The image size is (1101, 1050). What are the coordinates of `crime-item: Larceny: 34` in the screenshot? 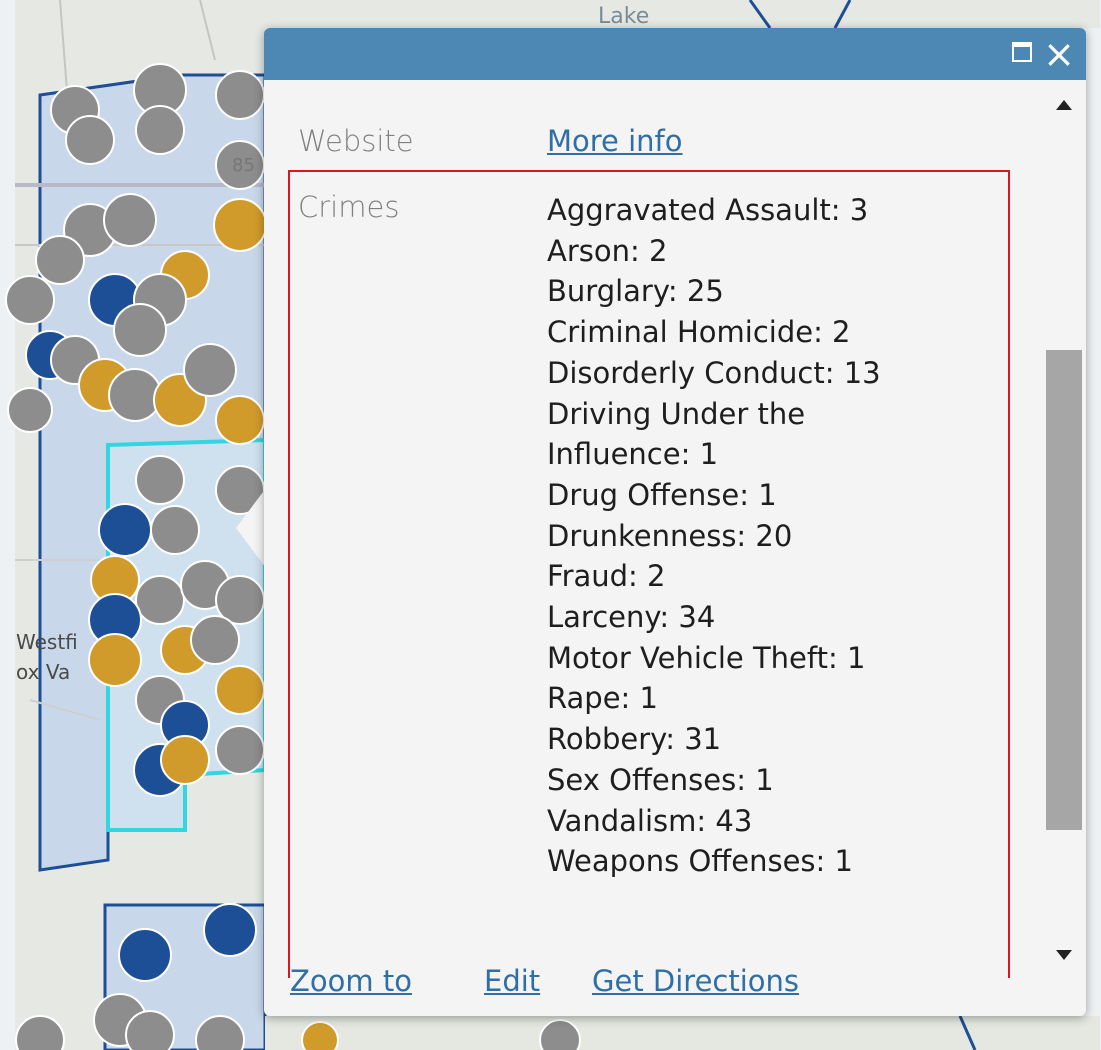 It's located at (631, 617).